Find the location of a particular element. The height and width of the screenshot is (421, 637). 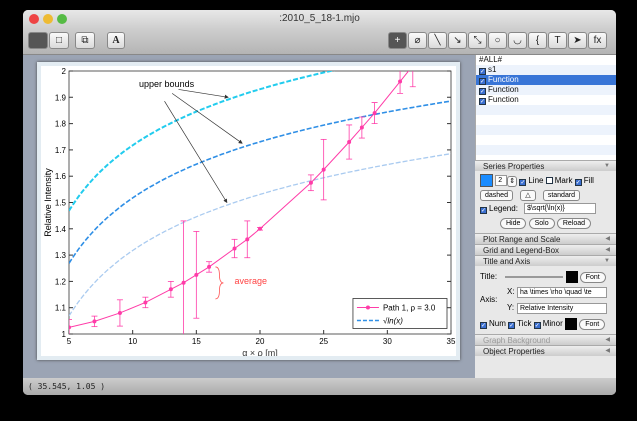

average-brace is located at coordinates (219, 283).